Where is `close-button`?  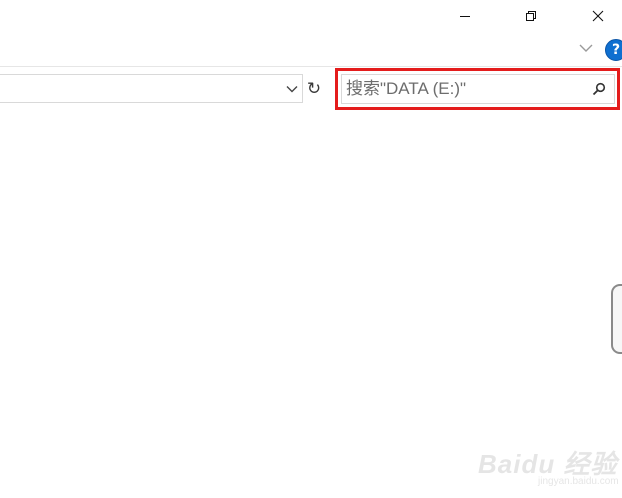 close-button is located at coordinates (598, 16).